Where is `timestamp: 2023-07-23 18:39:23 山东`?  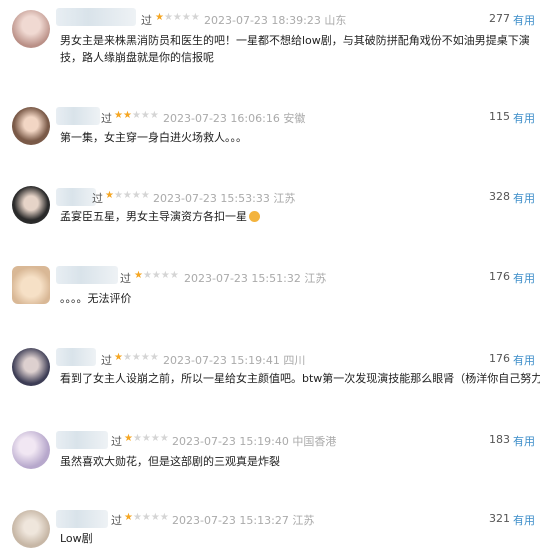
timestamp: 2023-07-23 18:39:23 山东 is located at coordinates (275, 20).